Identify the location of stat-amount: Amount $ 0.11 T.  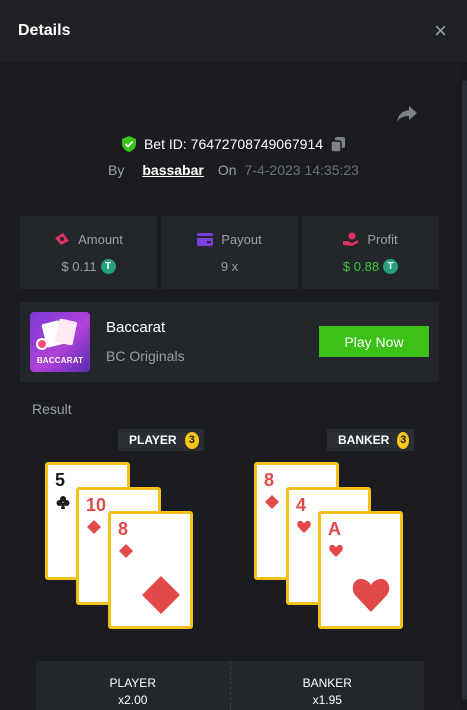
(88, 252).